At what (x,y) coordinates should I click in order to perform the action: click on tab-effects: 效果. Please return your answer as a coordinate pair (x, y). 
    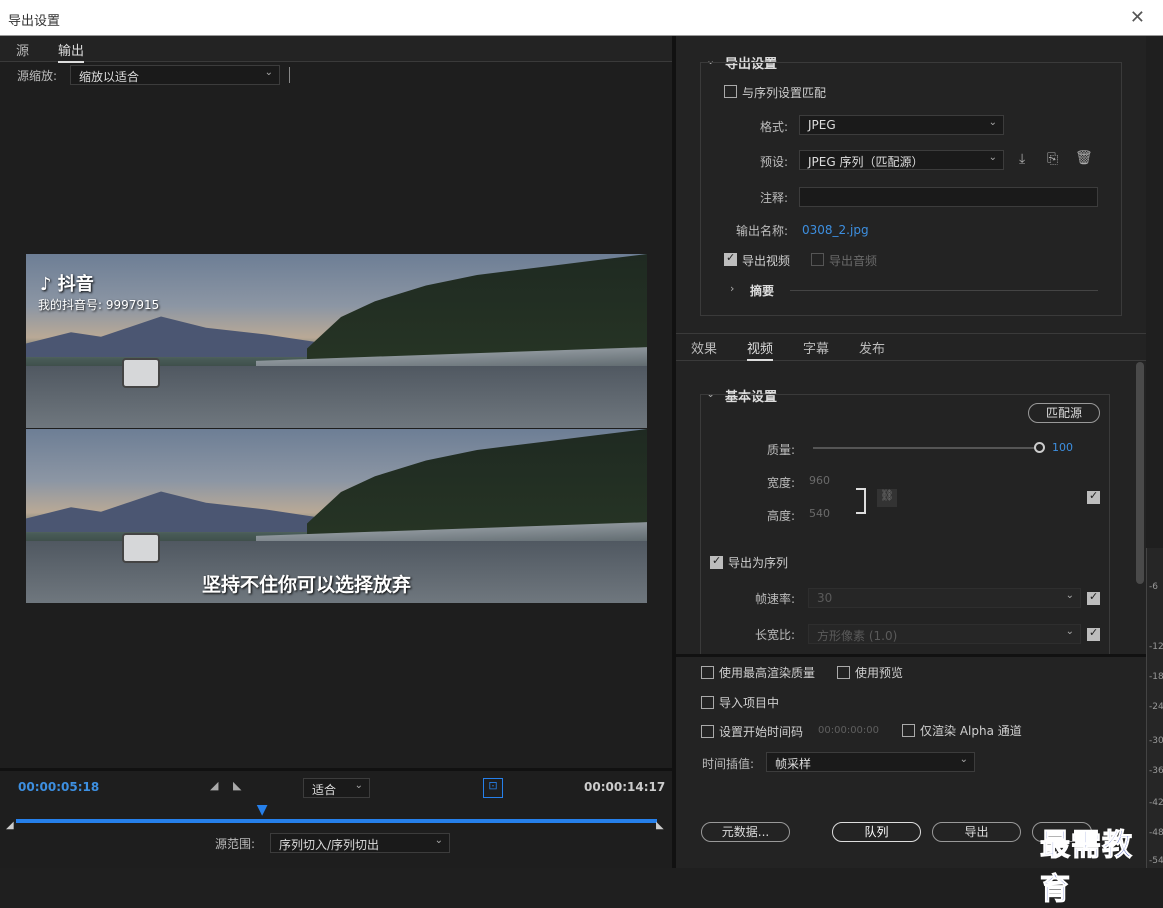
    Looking at the image, I should click on (704, 347).